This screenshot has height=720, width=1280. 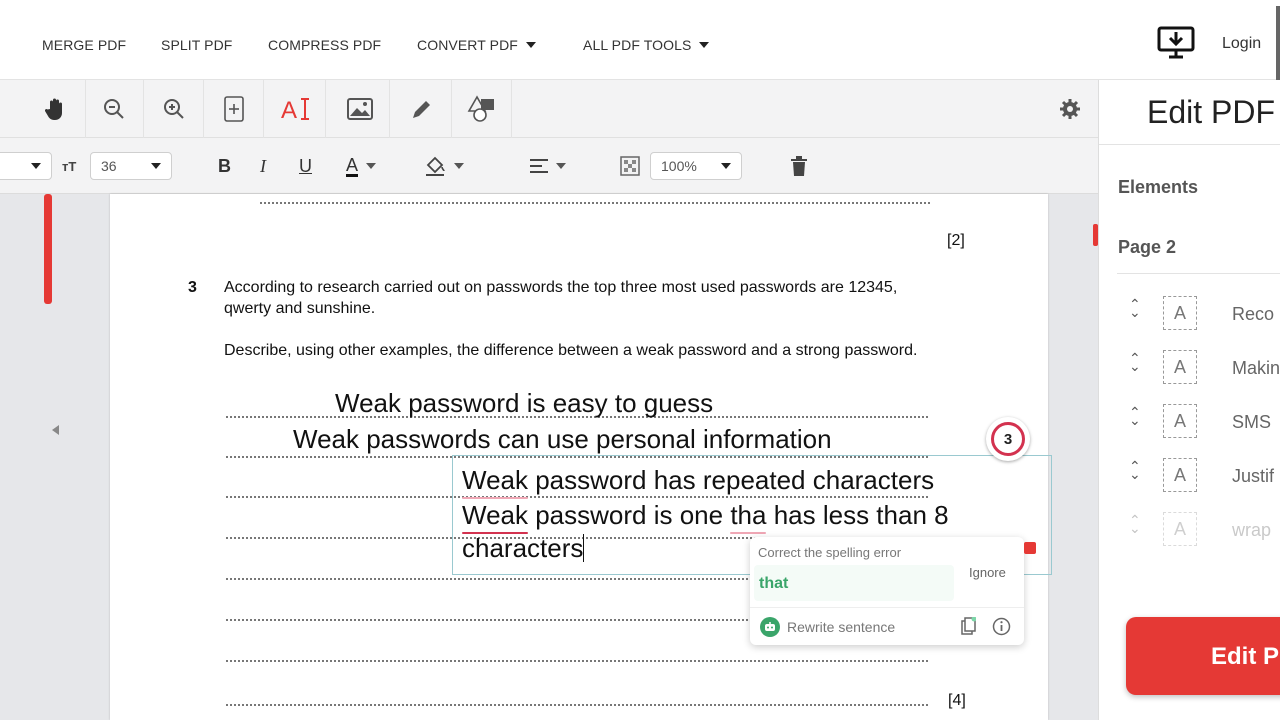 What do you see at coordinates (748, 515) in the screenshot?
I see `spelling-error: tha` at bounding box center [748, 515].